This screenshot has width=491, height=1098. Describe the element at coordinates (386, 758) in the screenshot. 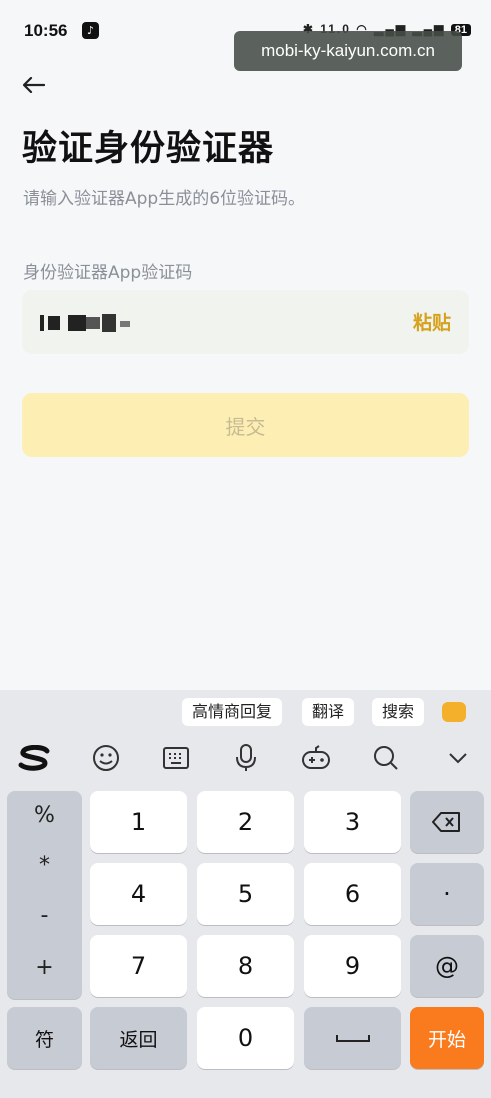

I see `search-icon` at that location.